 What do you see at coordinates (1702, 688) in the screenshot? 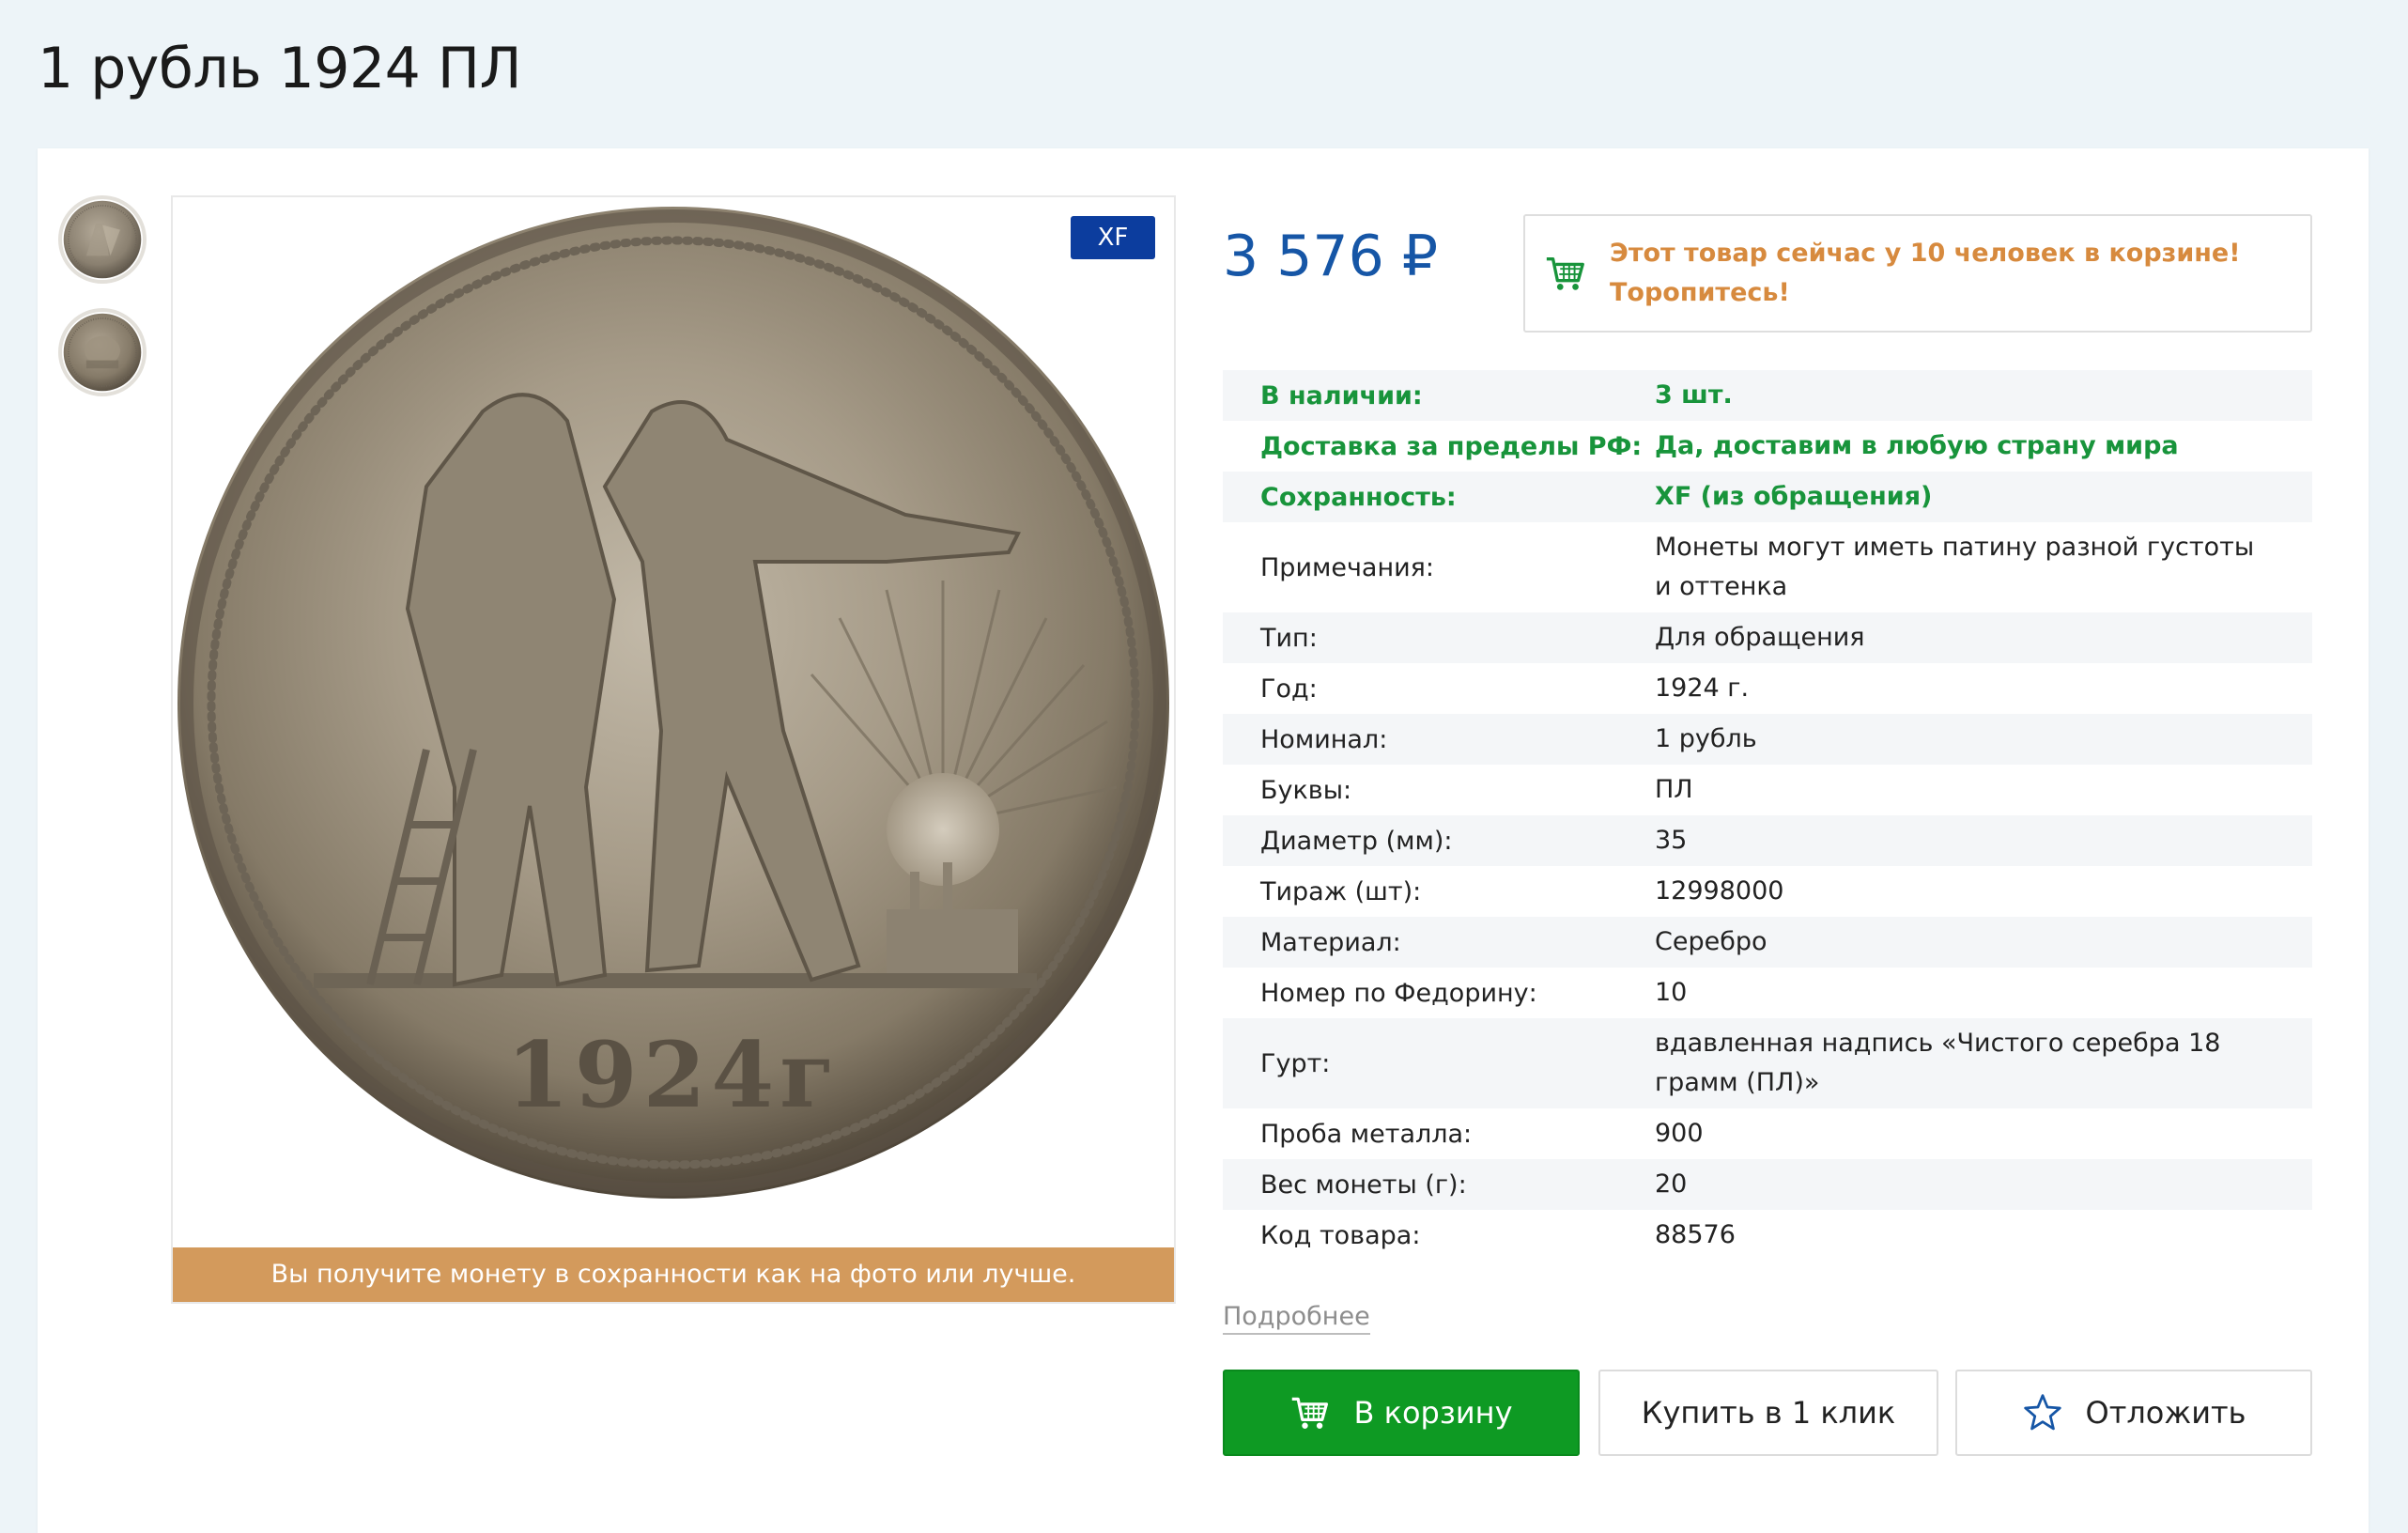
I see `spec-value: 1924 г.` at bounding box center [1702, 688].